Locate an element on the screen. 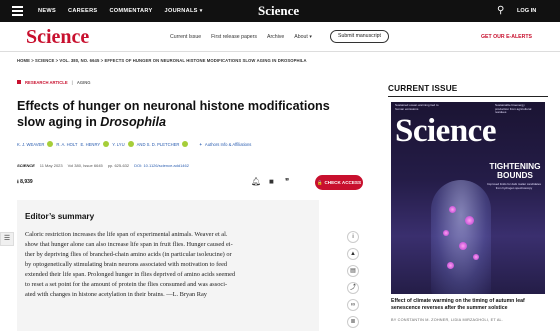 Image resolution: width=560 pixels, height=331 pixels. downloads-value: 8,939 is located at coordinates (26, 182).